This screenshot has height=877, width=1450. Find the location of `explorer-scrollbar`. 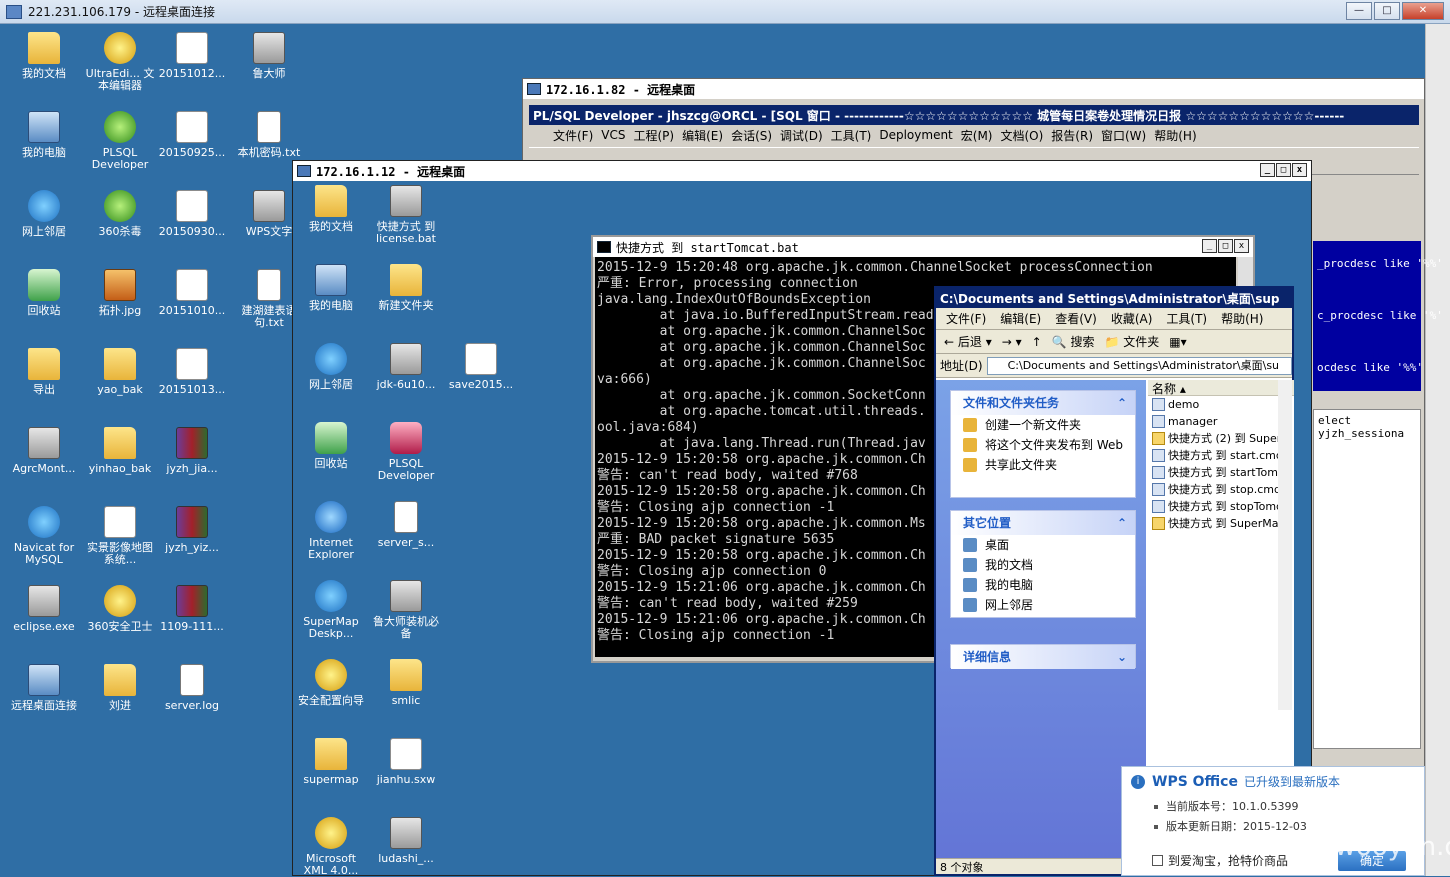

explorer-scrollbar is located at coordinates (1285, 545).